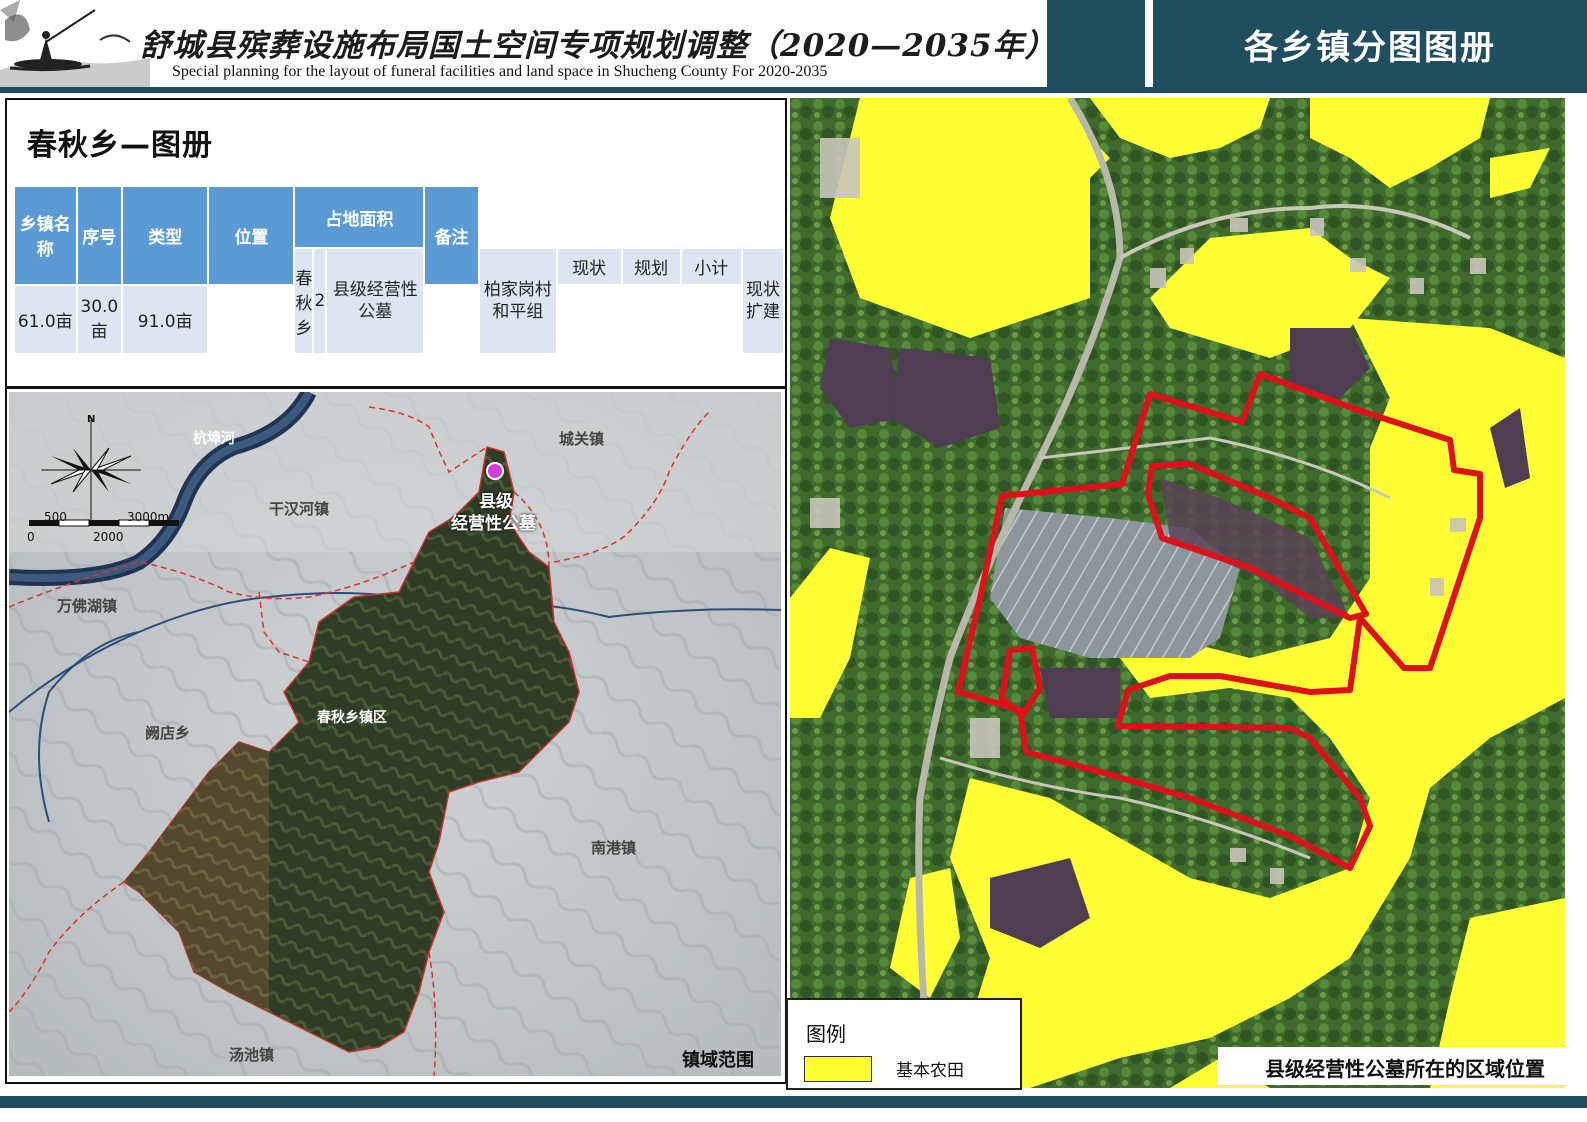 The width and height of the screenshot is (1587, 1122). What do you see at coordinates (252, 1055) in the screenshot?
I see `label-tangchi: 汤池镇` at bounding box center [252, 1055].